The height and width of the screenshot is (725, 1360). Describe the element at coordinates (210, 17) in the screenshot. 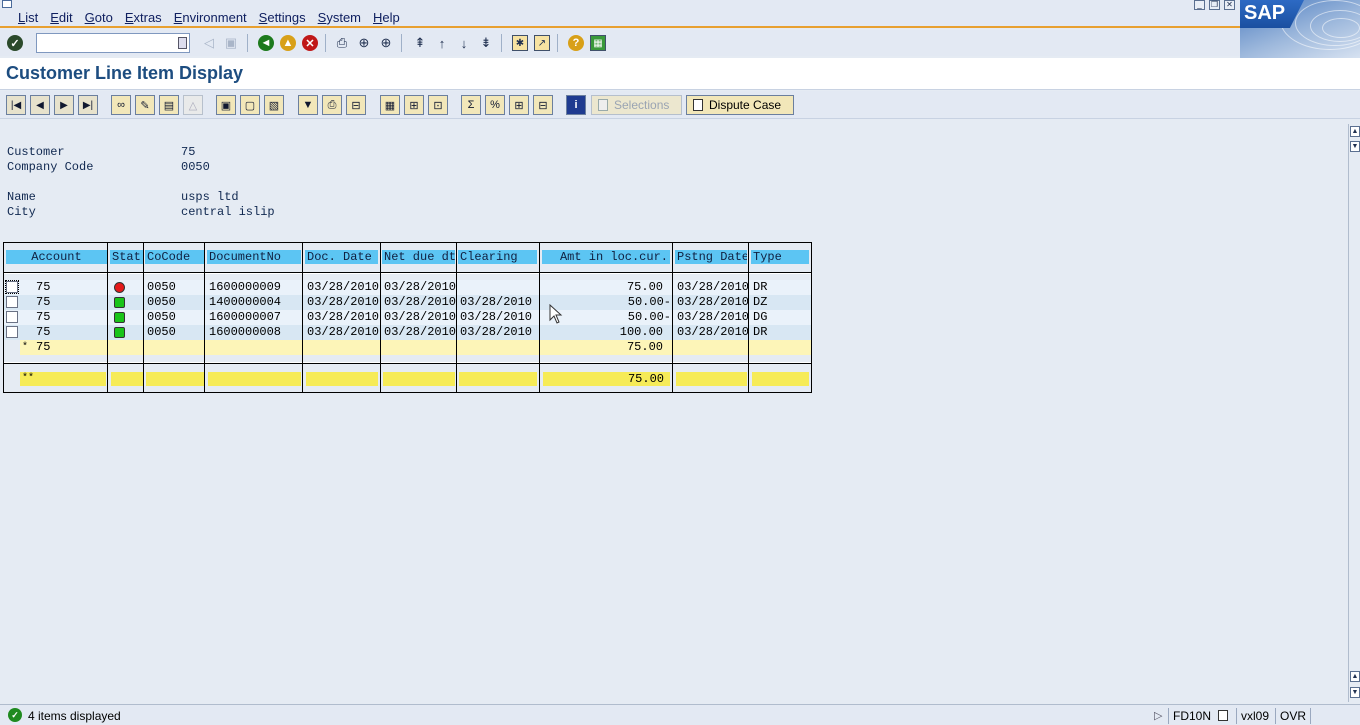

I see `menu-environment: Environment` at that location.